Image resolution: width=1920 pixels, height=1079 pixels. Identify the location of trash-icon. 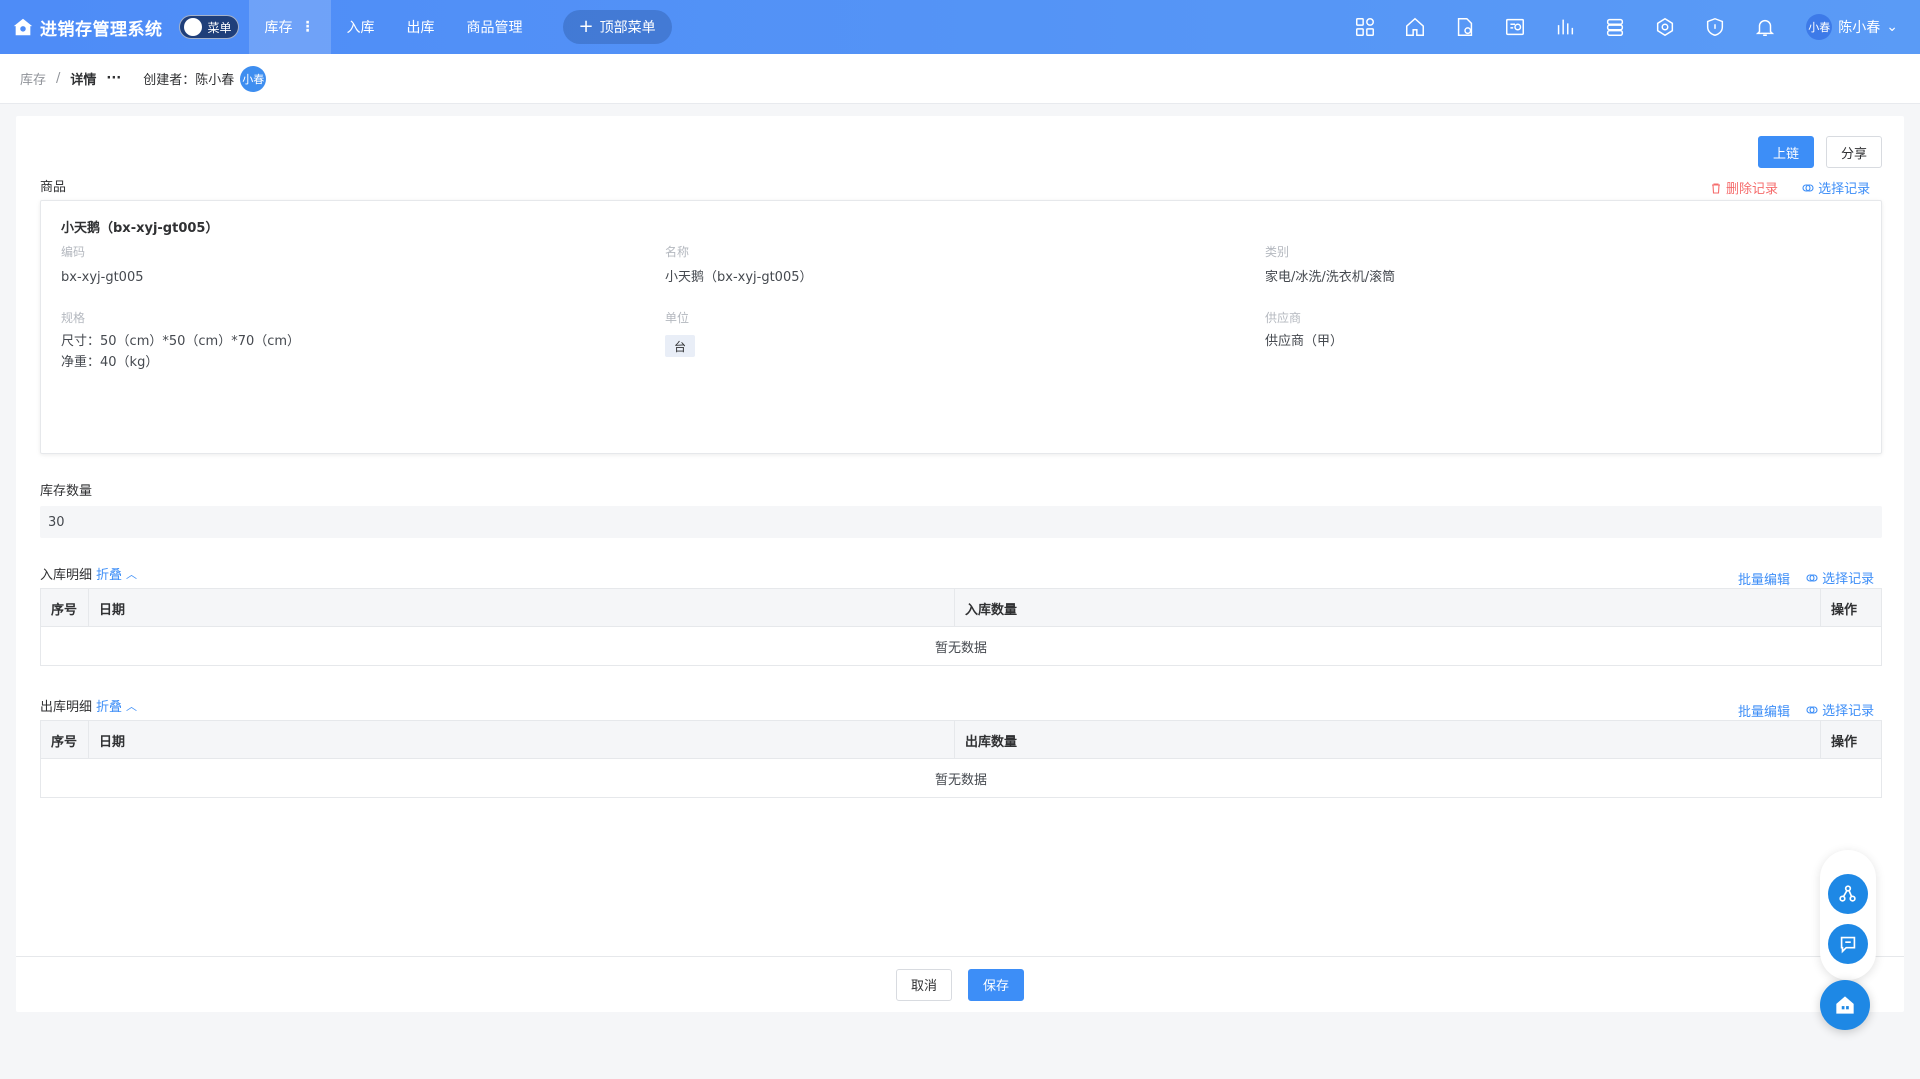
(1716, 188).